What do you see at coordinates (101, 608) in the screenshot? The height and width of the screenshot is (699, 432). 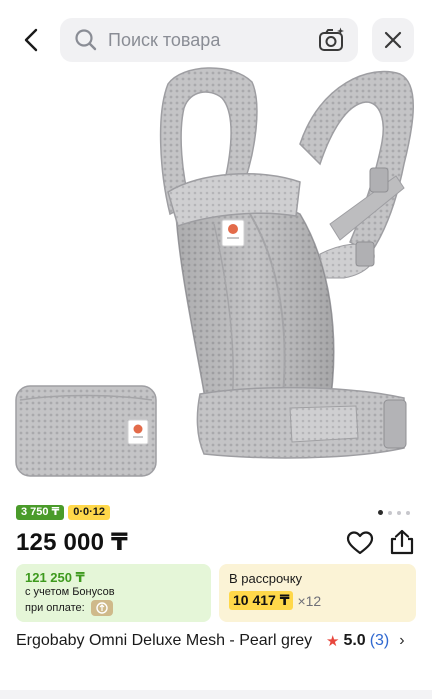 I see `bonus-coin-icon` at bounding box center [101, 608].